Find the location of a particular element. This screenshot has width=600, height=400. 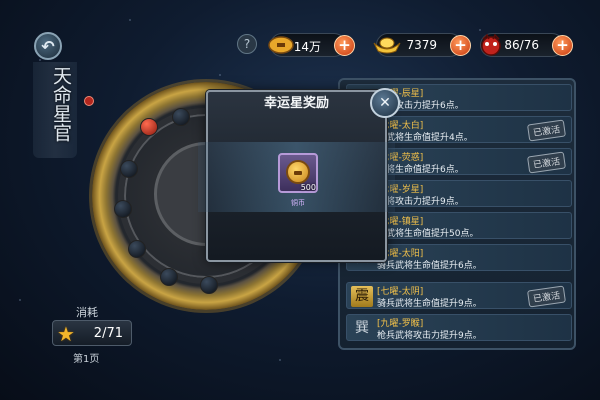

back-arrow-icon: ↶ is located at coordinates (48, 46).